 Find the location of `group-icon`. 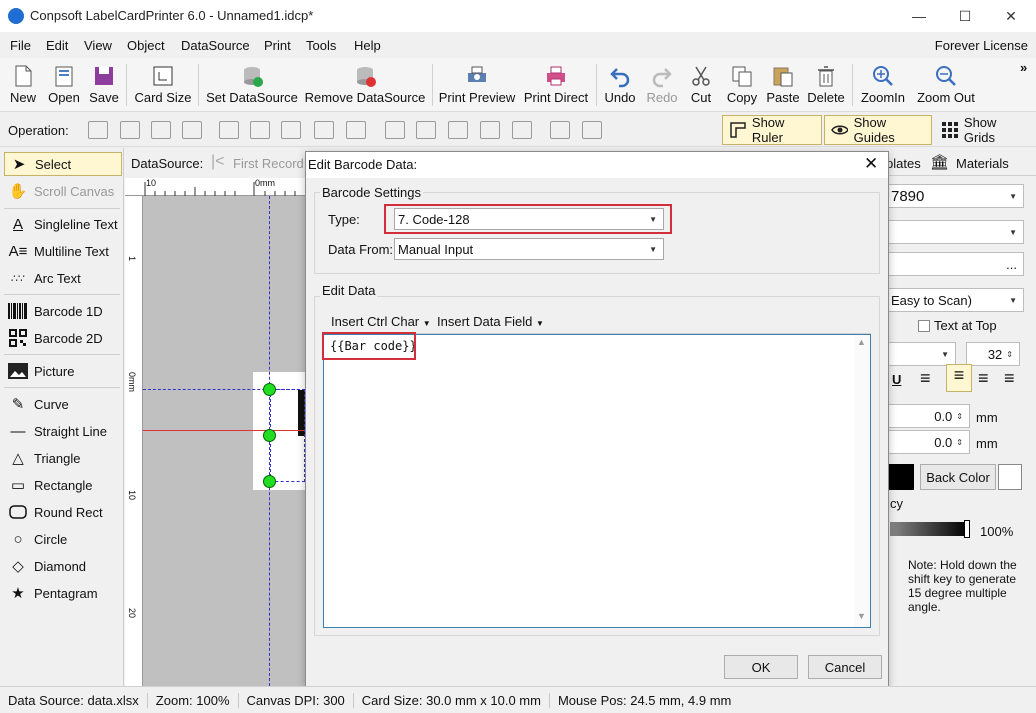

group-icon is located at coordinates (560, 130).